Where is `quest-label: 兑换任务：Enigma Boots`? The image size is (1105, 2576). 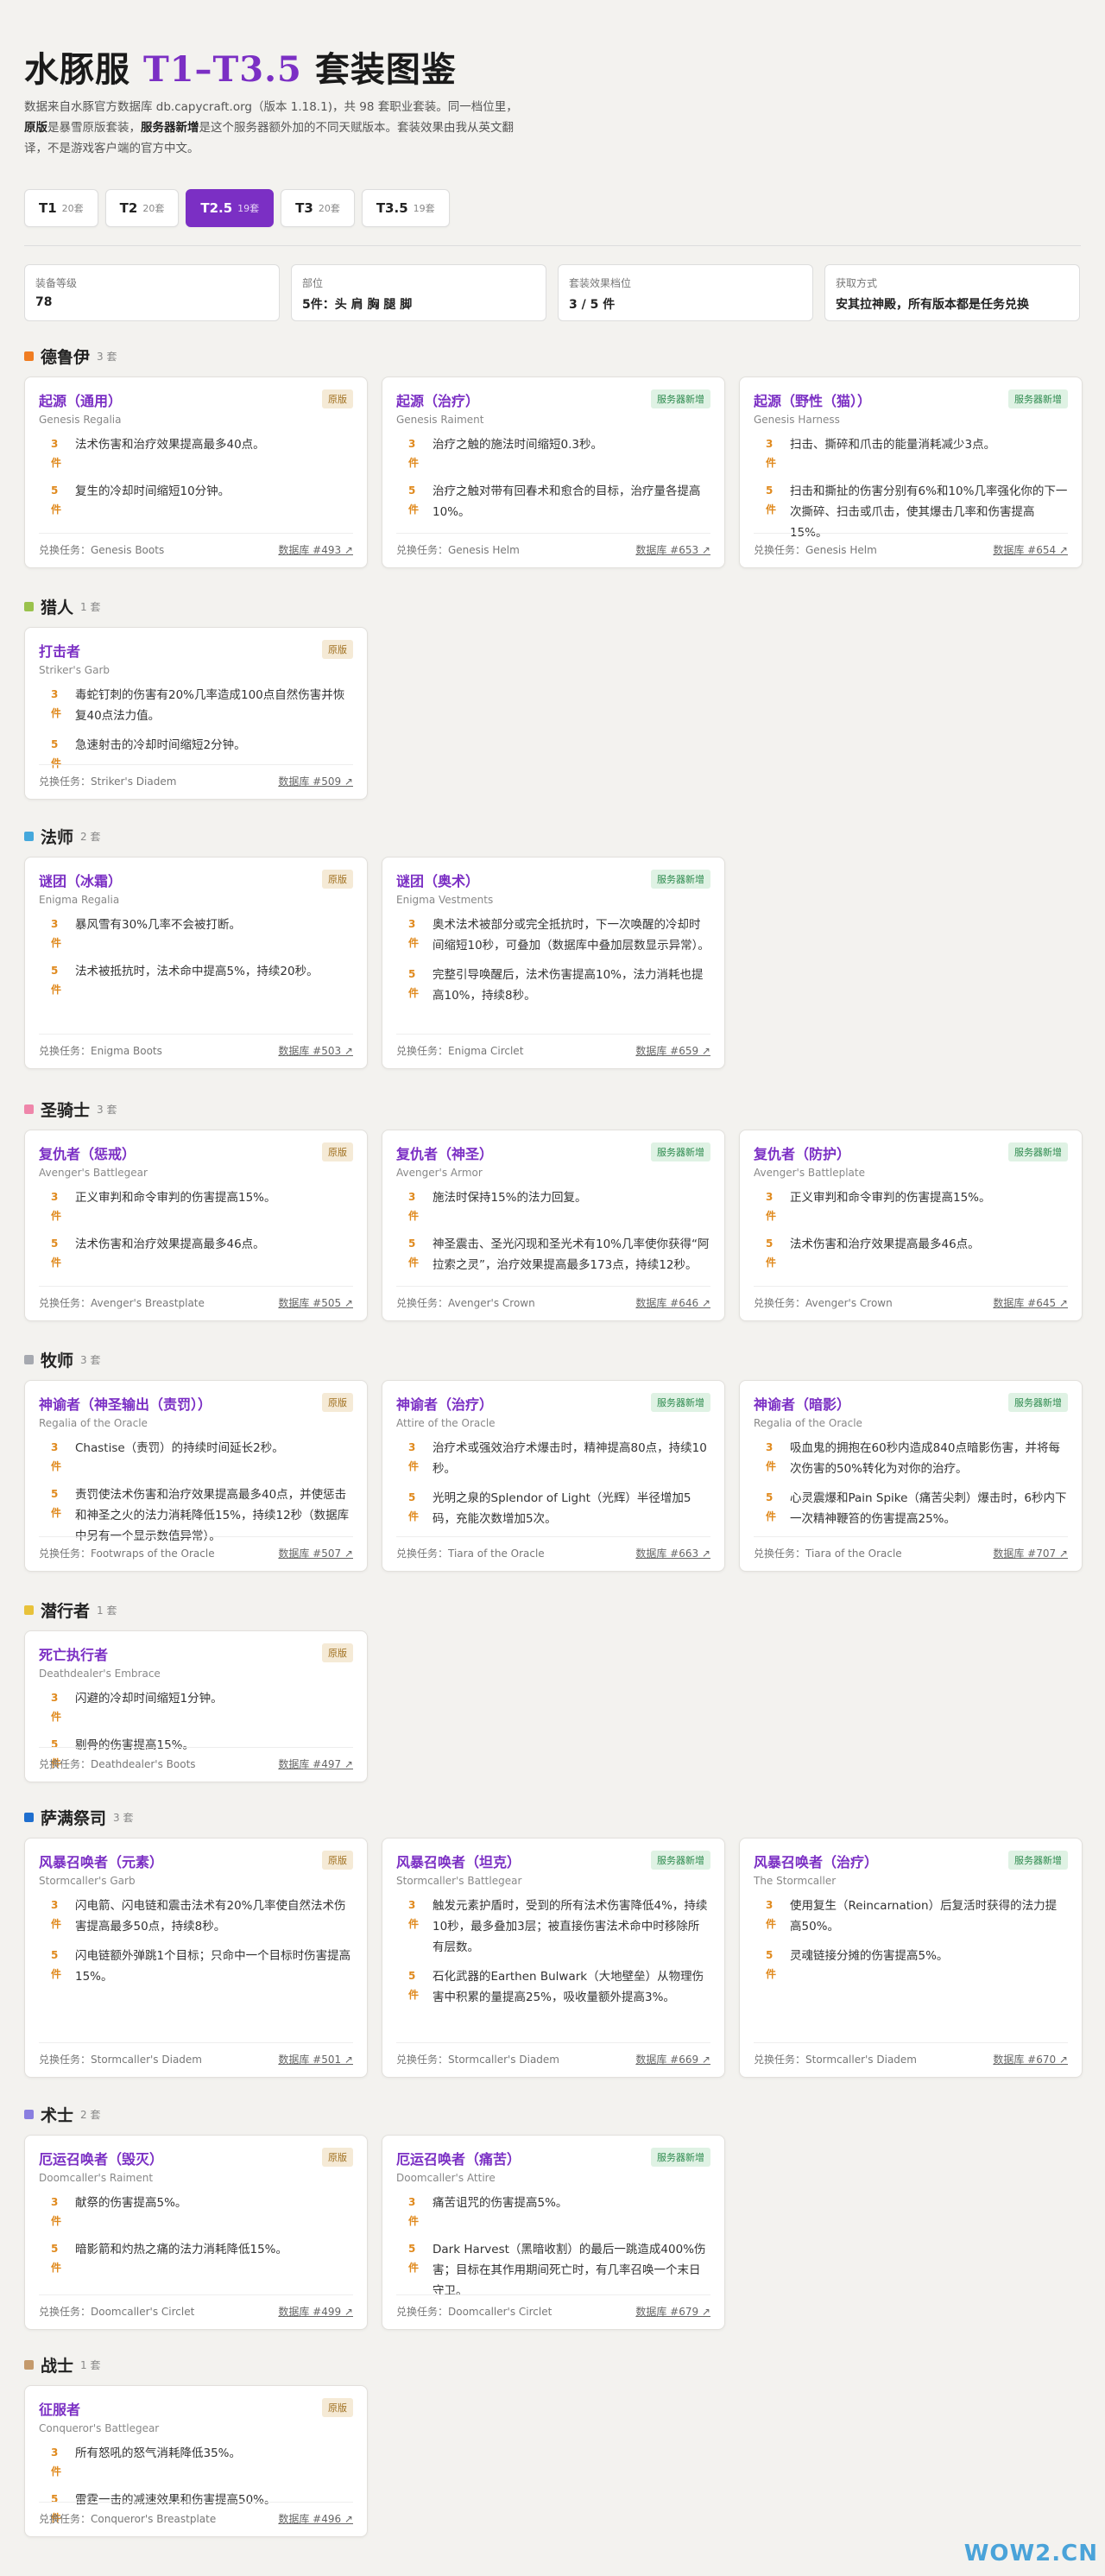
quest-label: 兑换任务：Enigma Boots is located at coordinates (101, 1051).